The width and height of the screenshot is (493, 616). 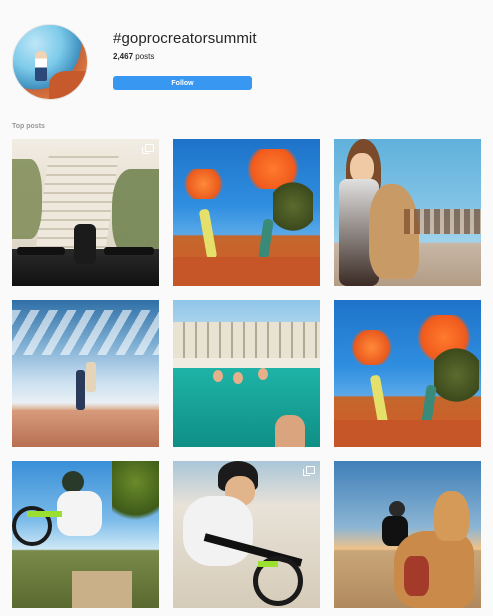 I want to click on follow-button: Follow, so click(x=182, y=83).